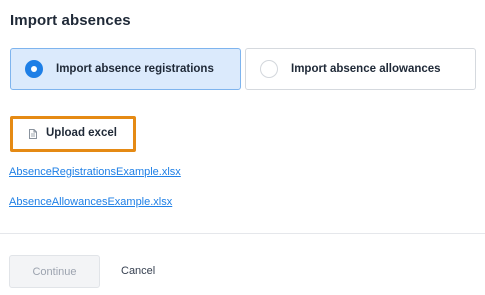  Describe the element at coordinates (138, 271) in the screenshot. I see `cancel-button: Cancel` at that location.